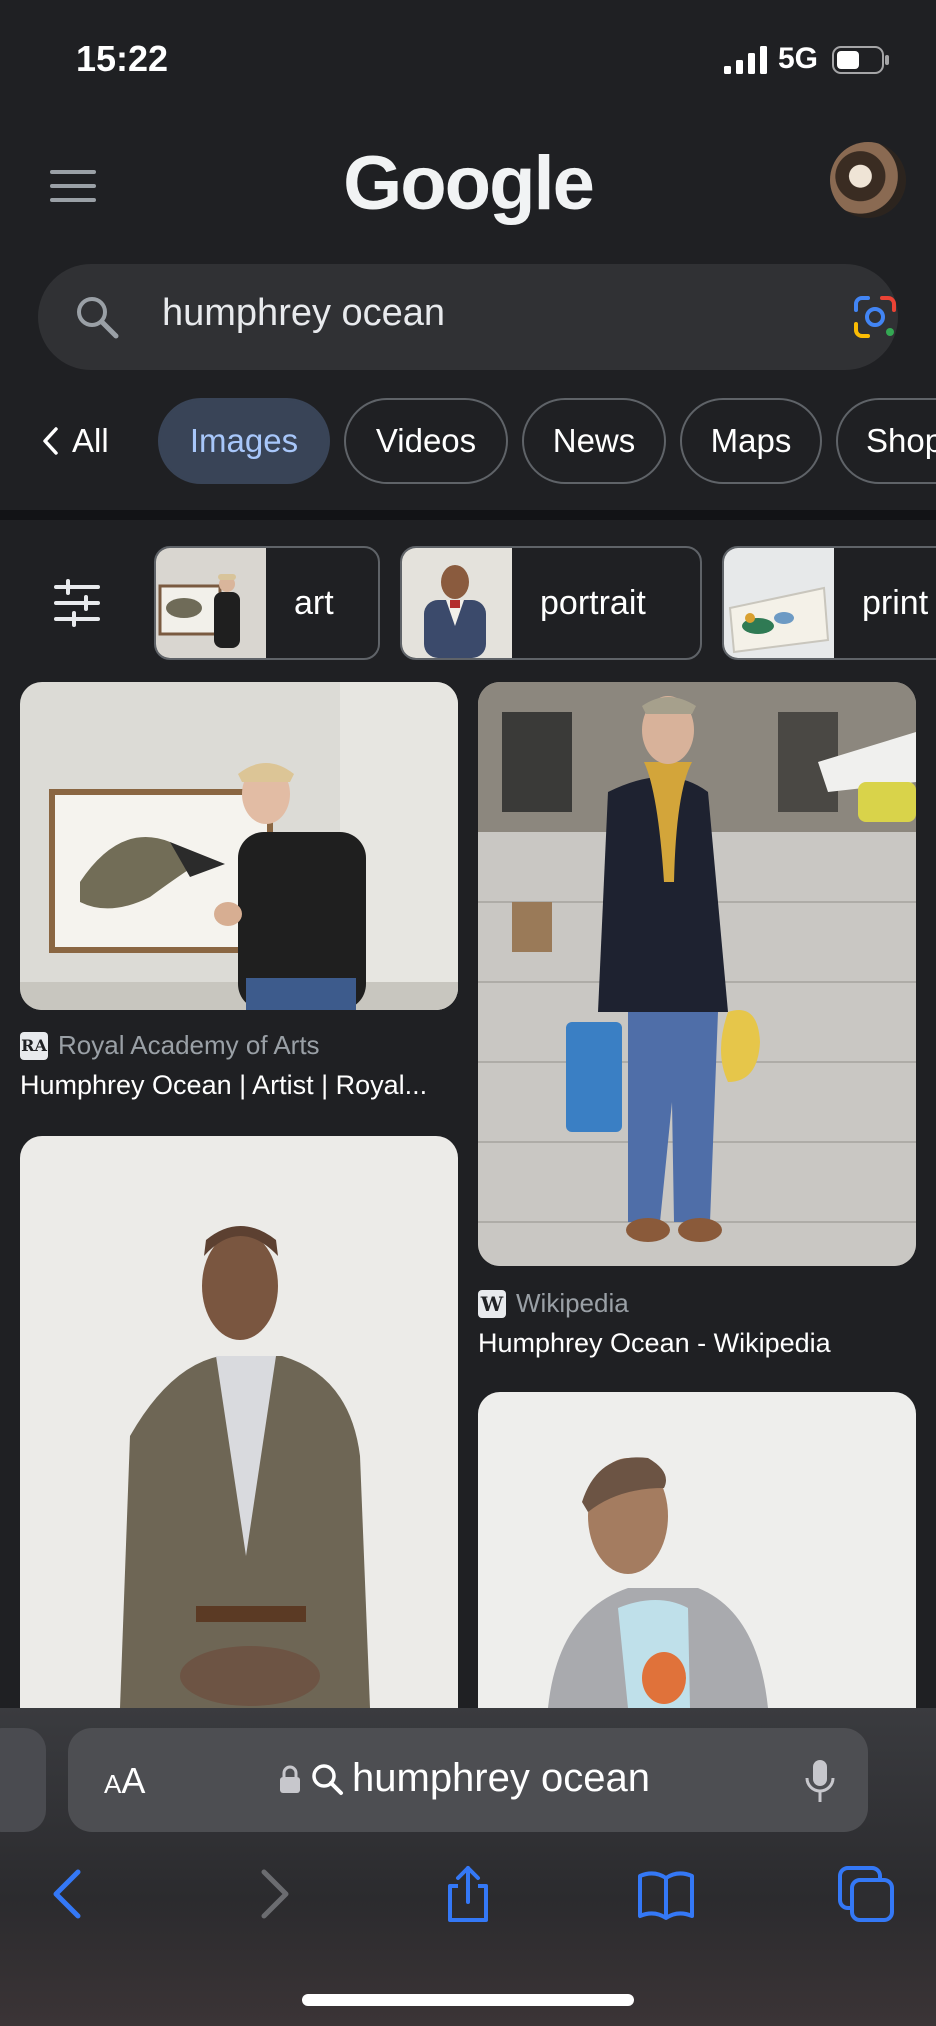 This screenshot has height=2026, width=936. Describe the element at coordinates (303, 313) in the screenshot. I see `search-query: humphrey ocean` at that location.